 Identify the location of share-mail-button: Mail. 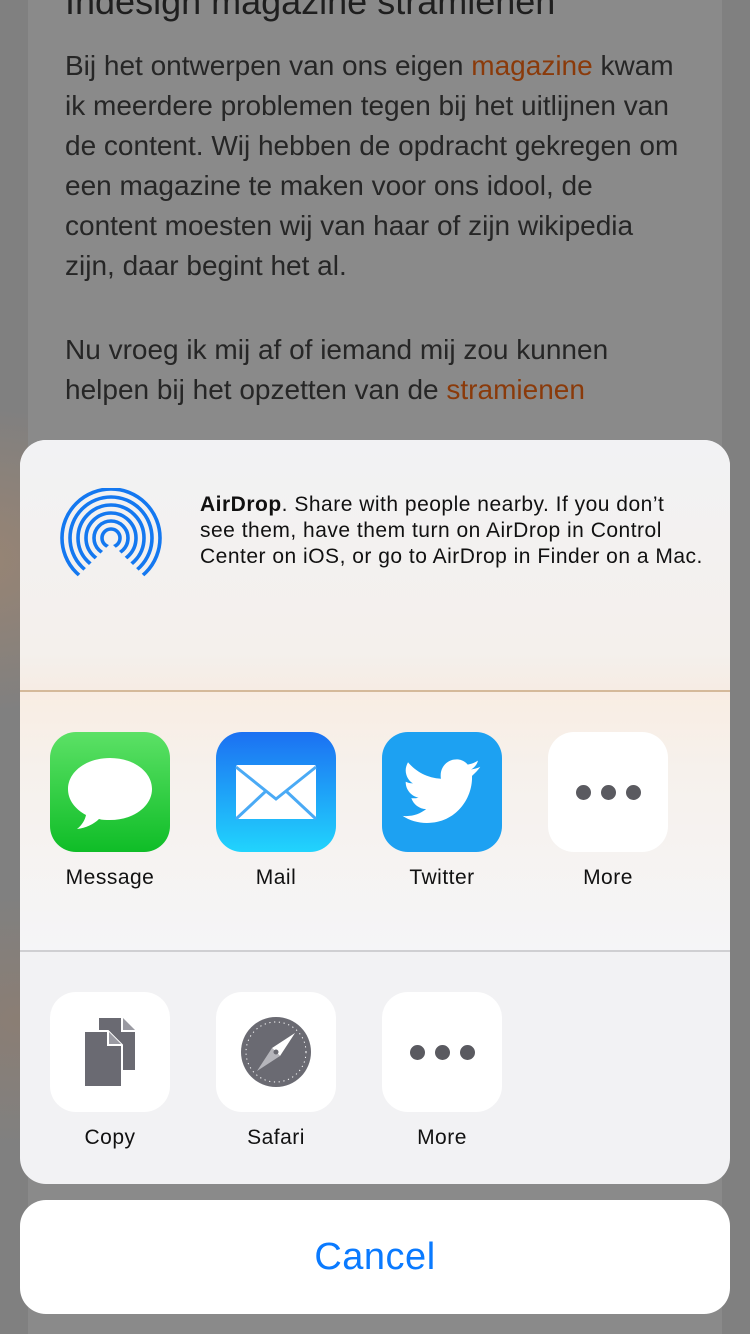
(276, 811).